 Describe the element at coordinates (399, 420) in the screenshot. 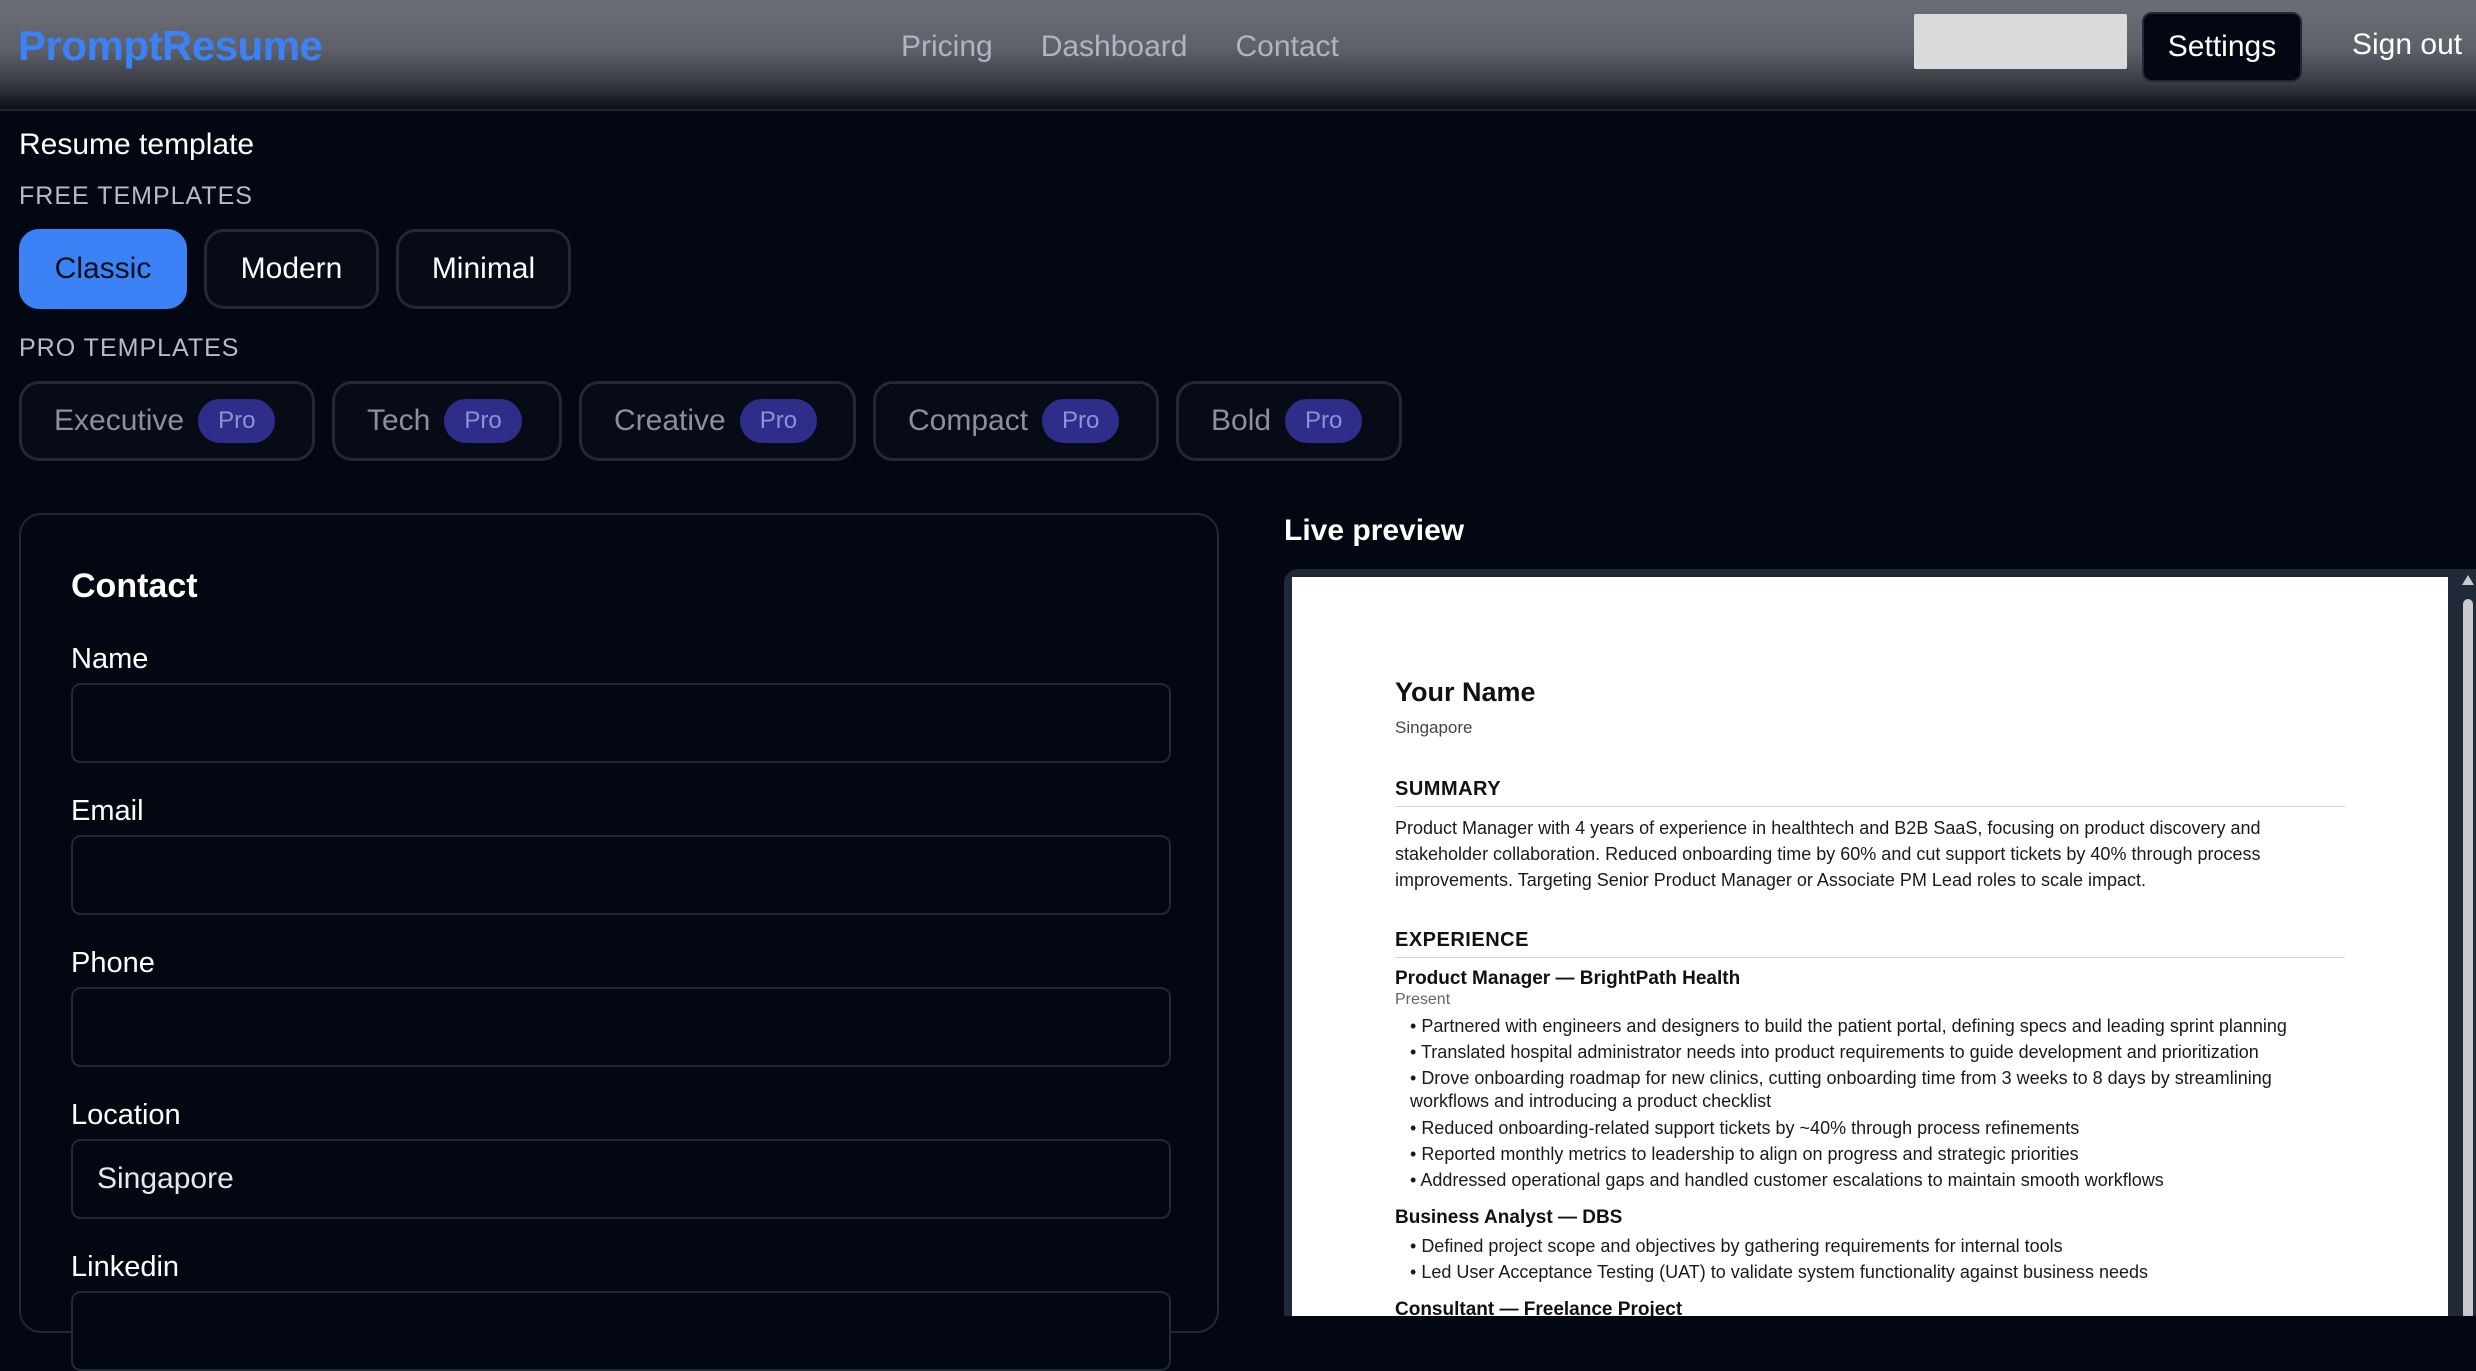

I see `template-label: Tech` at that location.